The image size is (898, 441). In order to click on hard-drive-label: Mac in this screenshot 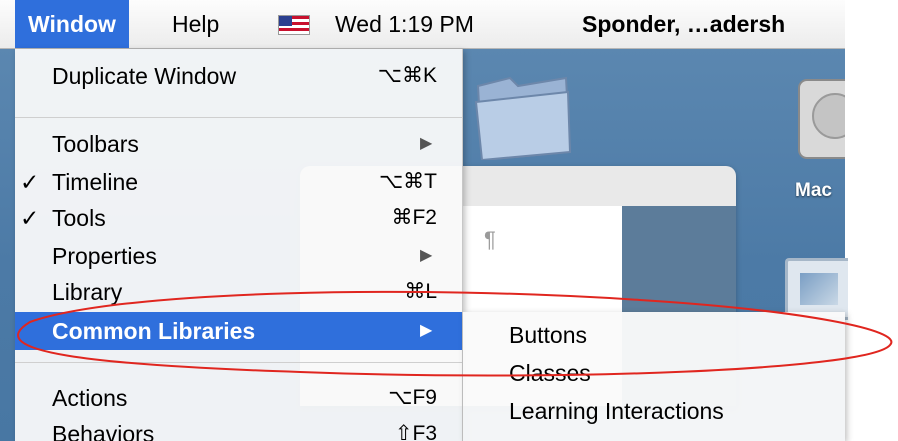, I will do `click(820, 191)`.